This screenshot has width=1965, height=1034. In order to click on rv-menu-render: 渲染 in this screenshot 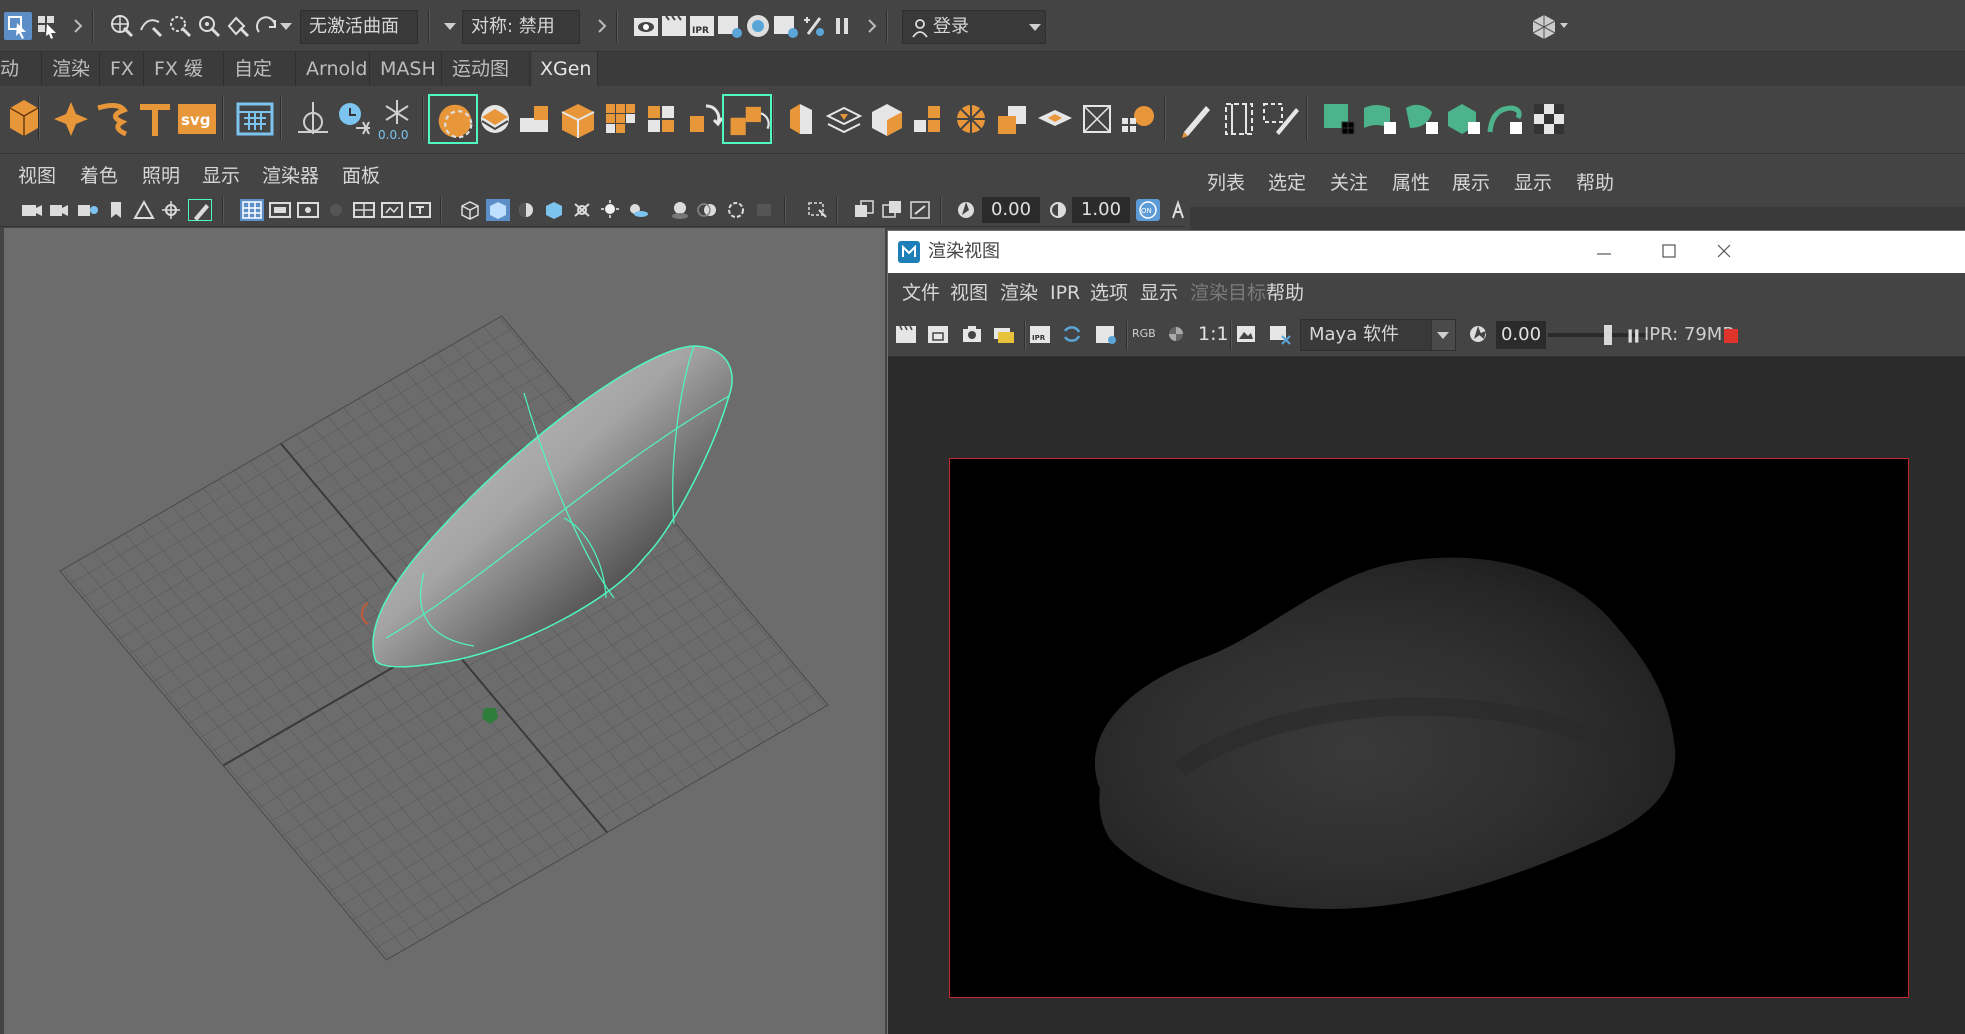, I will do `click(1019, 293)`.